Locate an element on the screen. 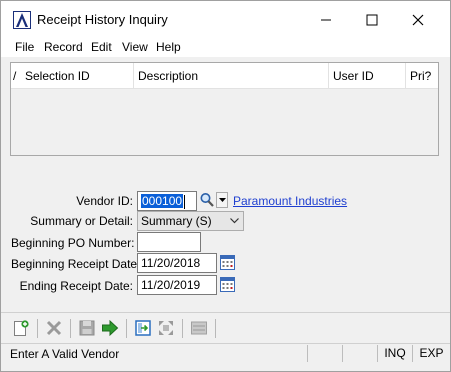 Image resolution: width=451 pixels, height=372 pixels. status-message: Enter A Valid Vendor is located at coordinates (65, 354).